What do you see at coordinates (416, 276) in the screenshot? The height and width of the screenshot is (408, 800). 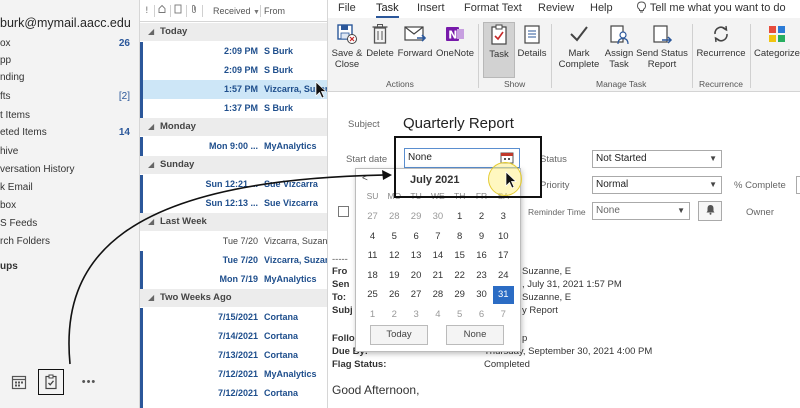 I see `calendar-day: 20` at bounding box center [416, 276].